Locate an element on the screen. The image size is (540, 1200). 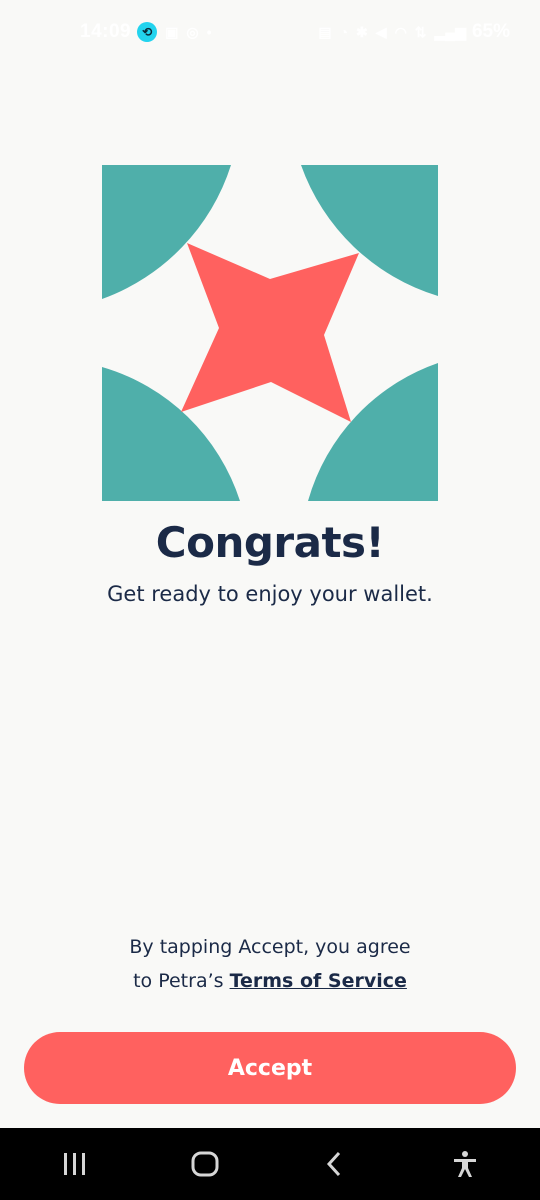
terms-line-2: to Petra’s Terms of Service is located at coordinates (270, 981).